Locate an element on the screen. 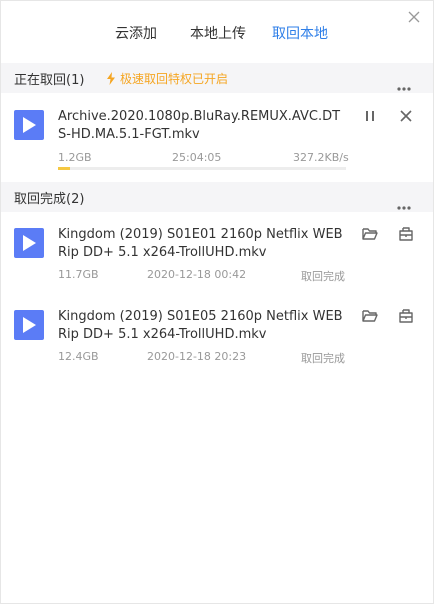  completed-section-title: 取回完成(2) is located at coordinates (49, 199).